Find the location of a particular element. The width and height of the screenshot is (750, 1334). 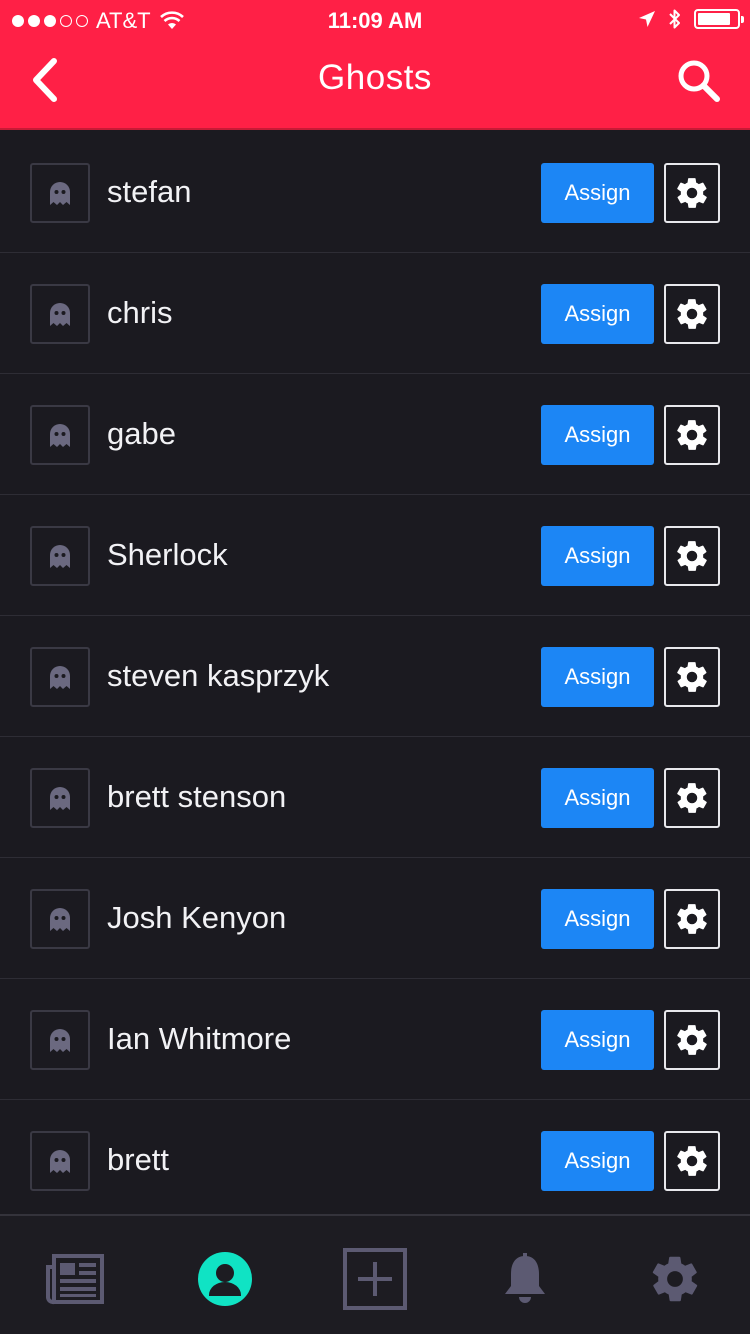

ghost-row: gabe Assign is located at coordinates (375, 434).